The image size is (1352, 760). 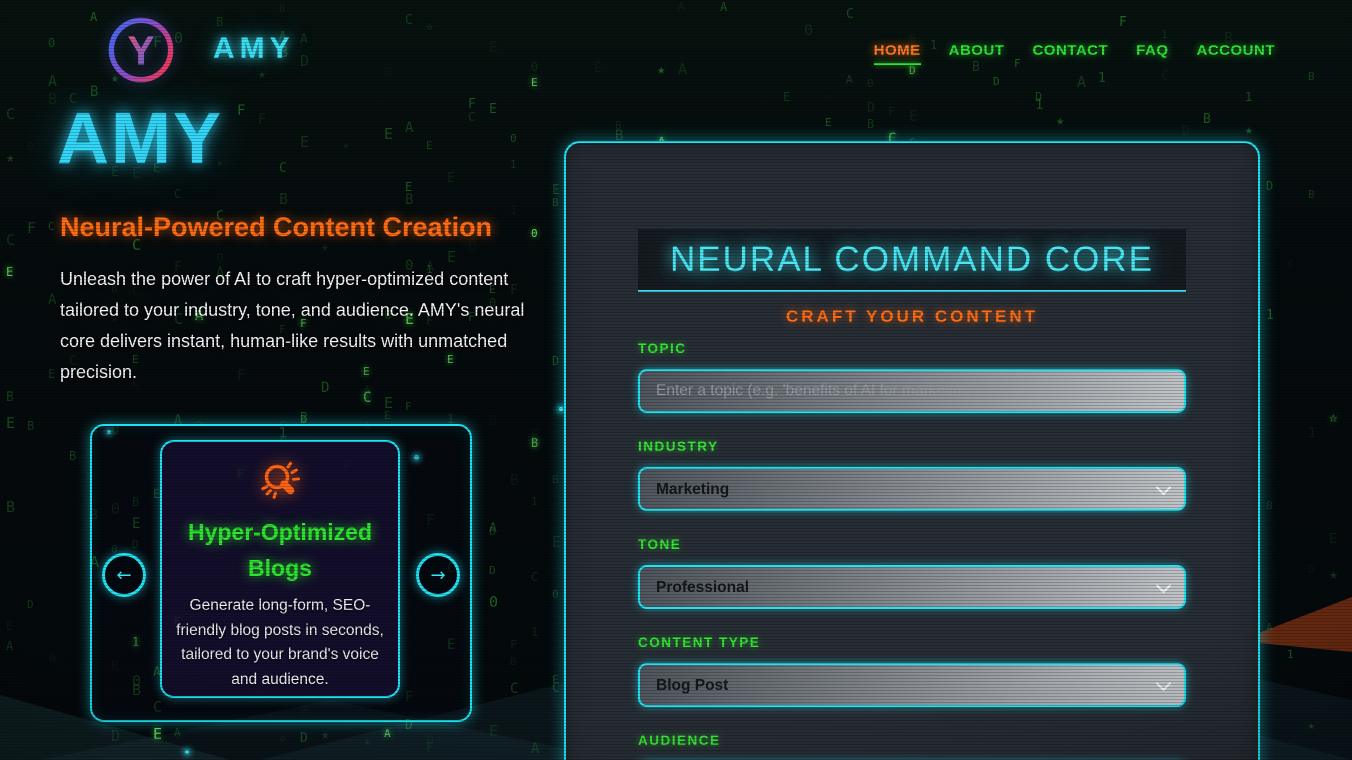 I want to click on nav-item-faq: FAQ, so click(x=1152, y=50).